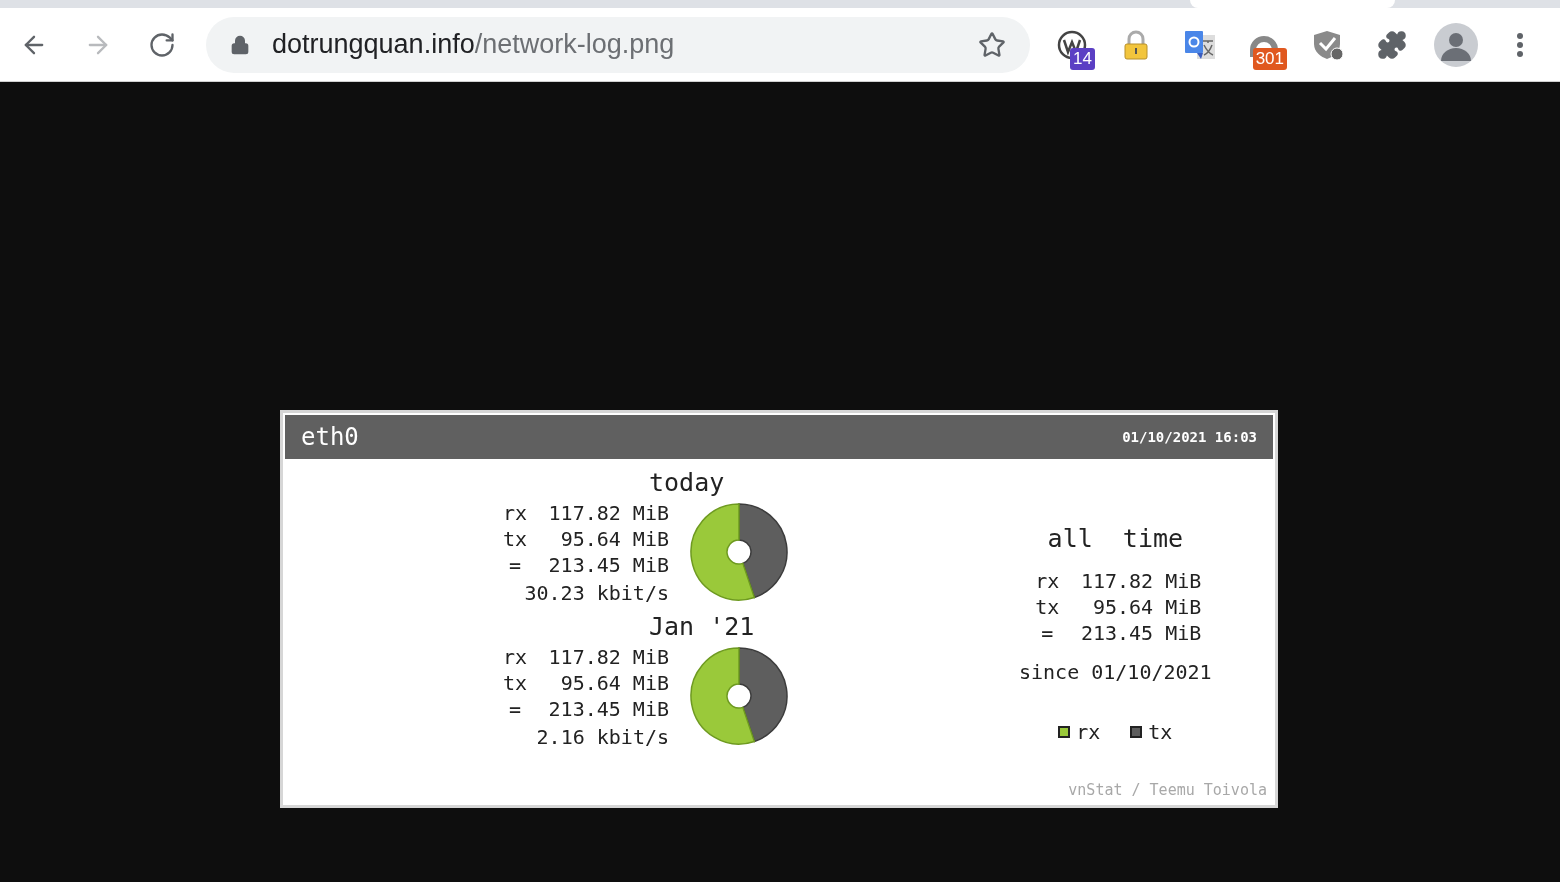  I want to click on period-title: today, so click(687, 483).